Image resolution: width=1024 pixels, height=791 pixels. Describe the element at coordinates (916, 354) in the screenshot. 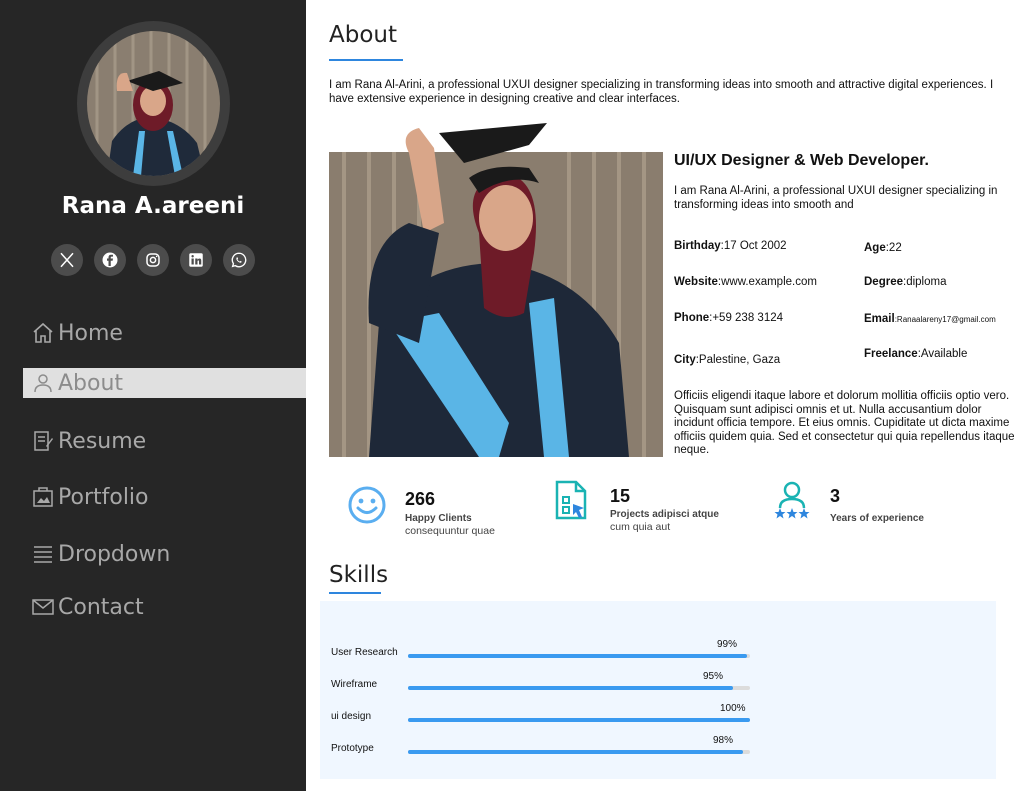

I see `detail-freelance: Freelance:Available` at that location.